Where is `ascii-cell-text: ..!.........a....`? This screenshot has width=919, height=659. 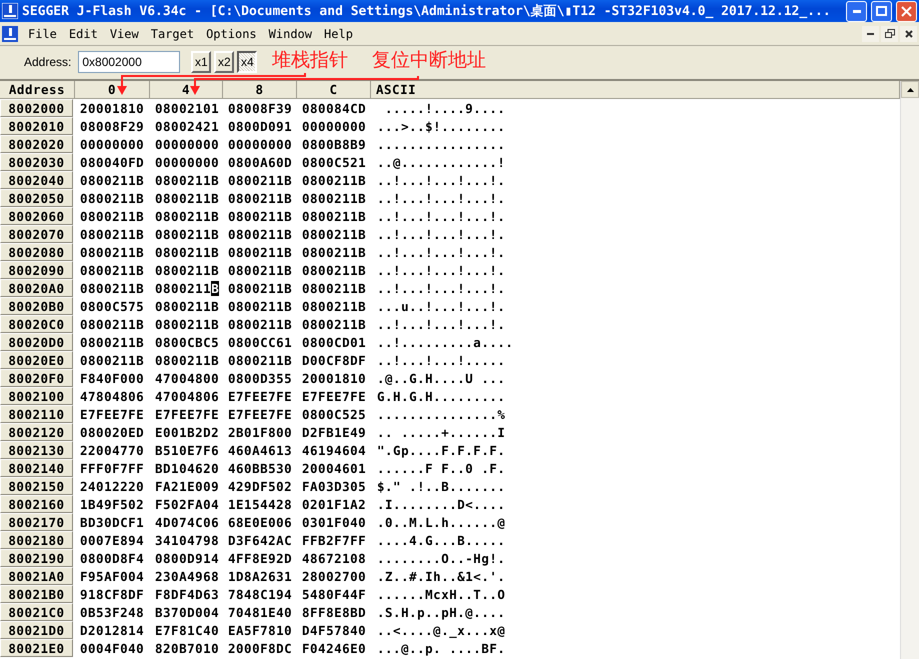
ascii-cell-text: ..!.........a.... is located at coordinates (445, 342).